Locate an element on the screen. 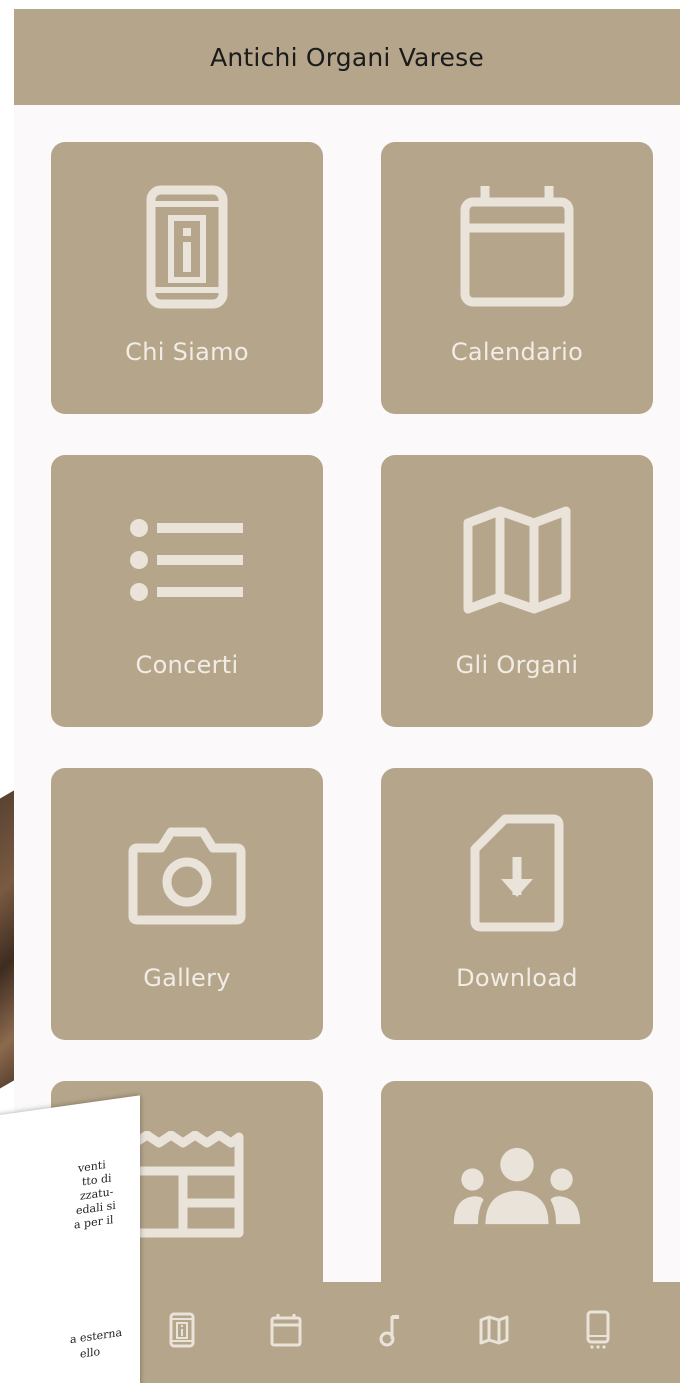  paper-text-line: ello is located at coordinates (90, 1352).